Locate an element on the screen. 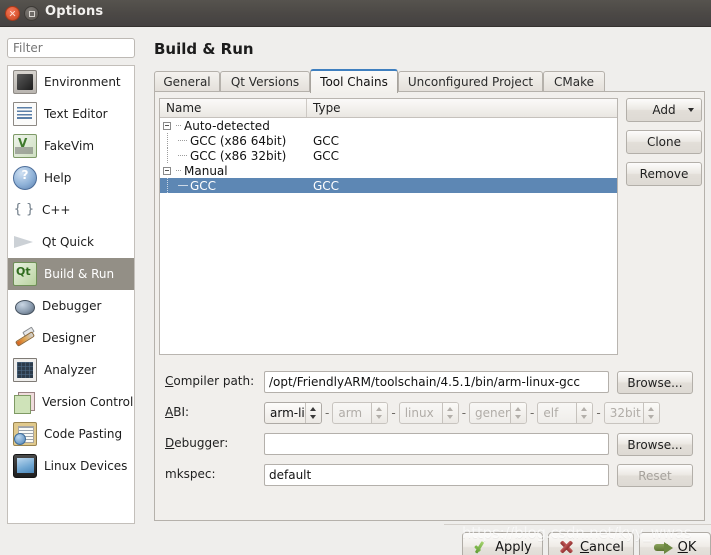 Image resolution: width=711 pixels, height=555 pixels. sidebar-item-label: Version Control is located at coordinates (88, 402).